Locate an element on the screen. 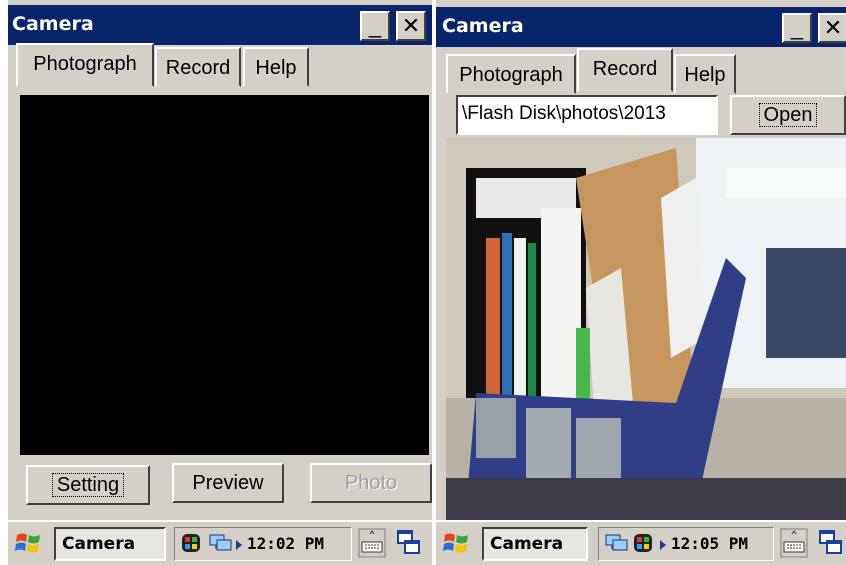 This screenshot has width=846, height=565. photo-button: Photo is located at coordinates (371, 483).